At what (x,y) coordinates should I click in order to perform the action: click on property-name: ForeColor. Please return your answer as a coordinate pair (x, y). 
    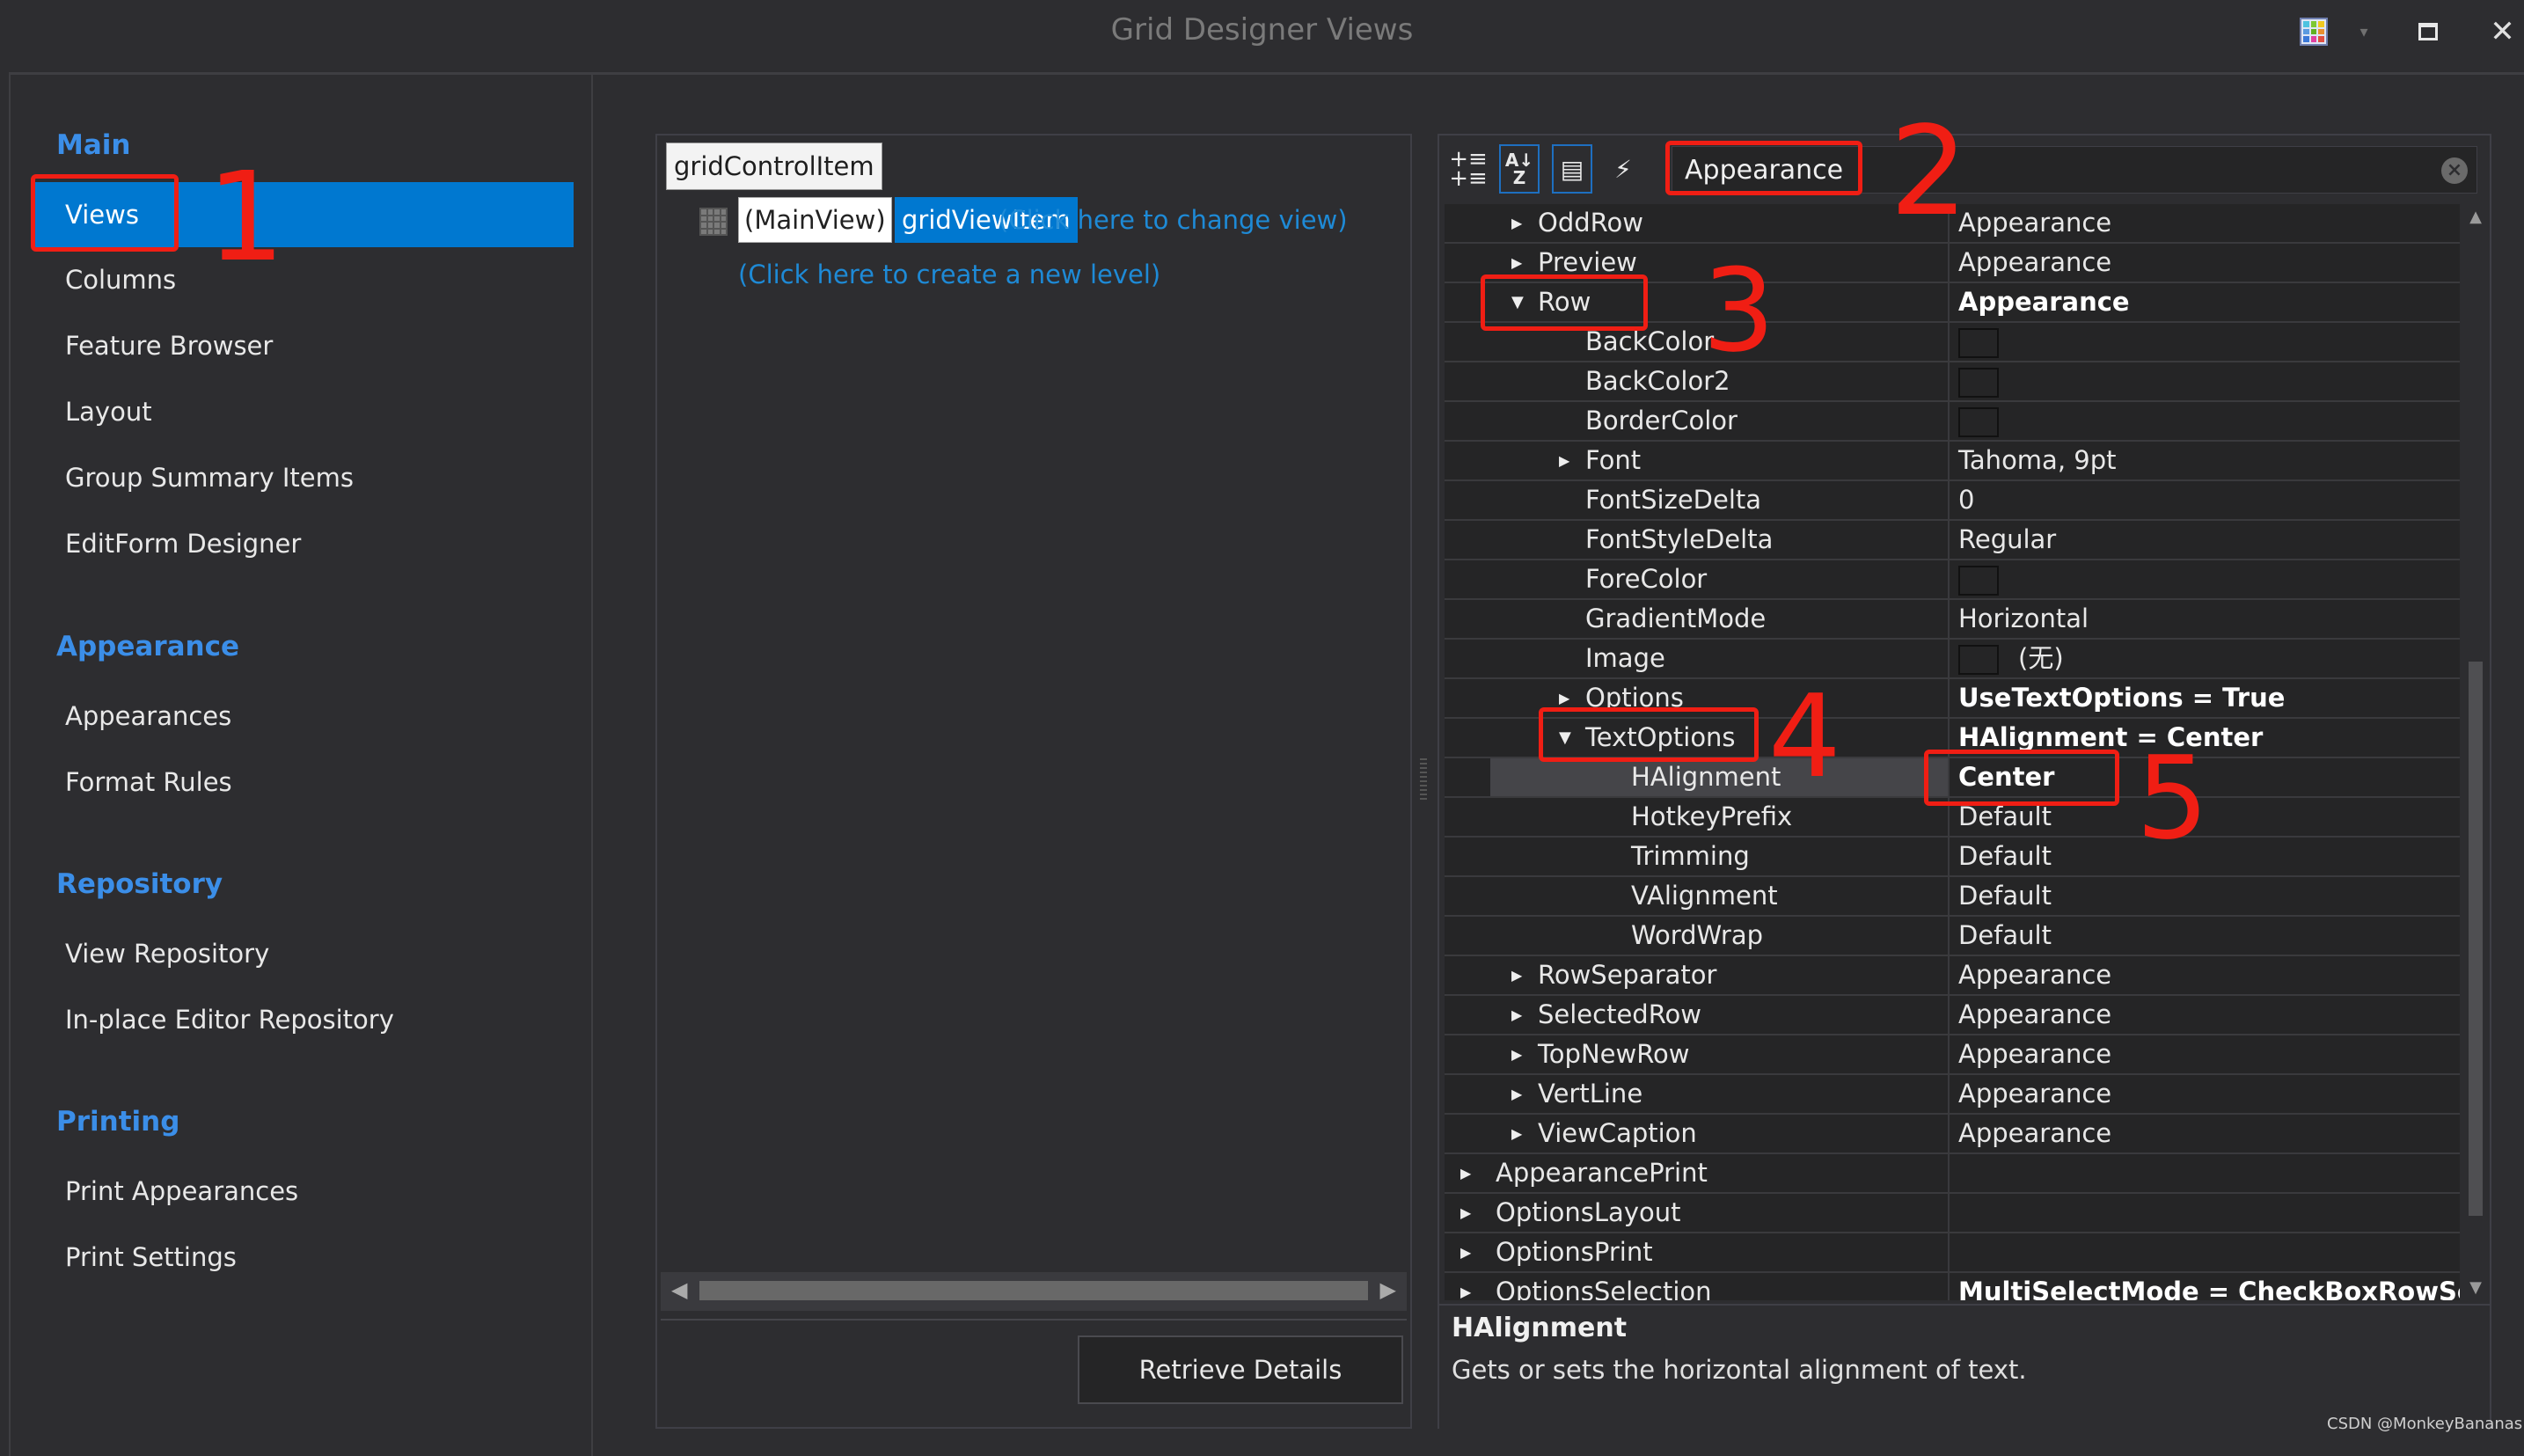
    Looking at the image, I should click on (1720, 579).